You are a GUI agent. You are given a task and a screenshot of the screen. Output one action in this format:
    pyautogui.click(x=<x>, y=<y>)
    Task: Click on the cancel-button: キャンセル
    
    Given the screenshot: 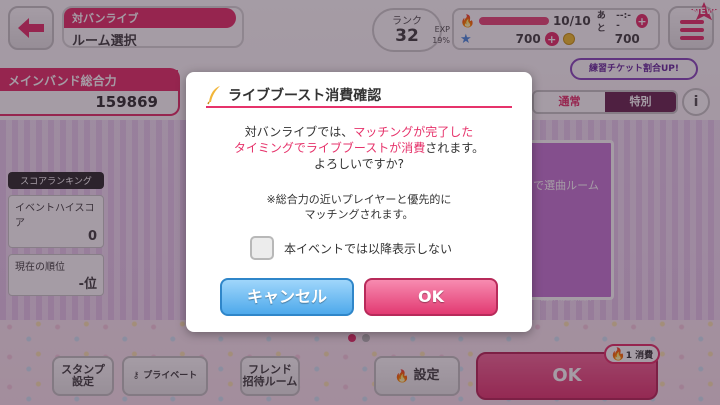 What is the action you would take?
    pyautogui.click(x=287, y=297)
    